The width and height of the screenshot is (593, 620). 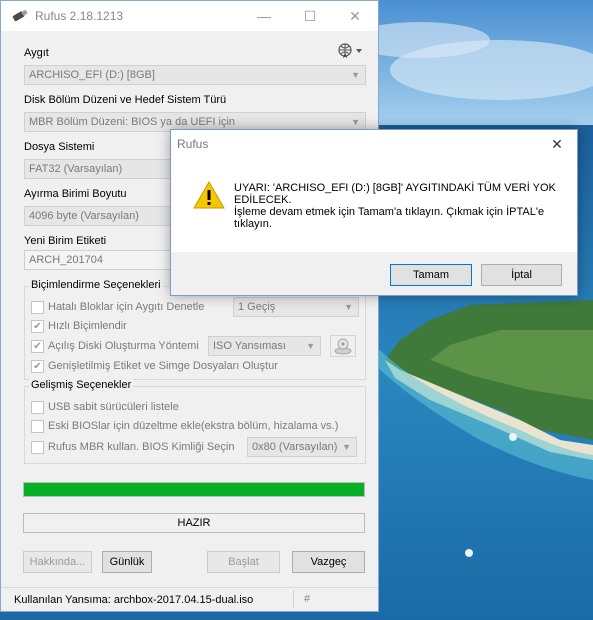 I want to click on select-iso-button, so click(x=343, y=346).